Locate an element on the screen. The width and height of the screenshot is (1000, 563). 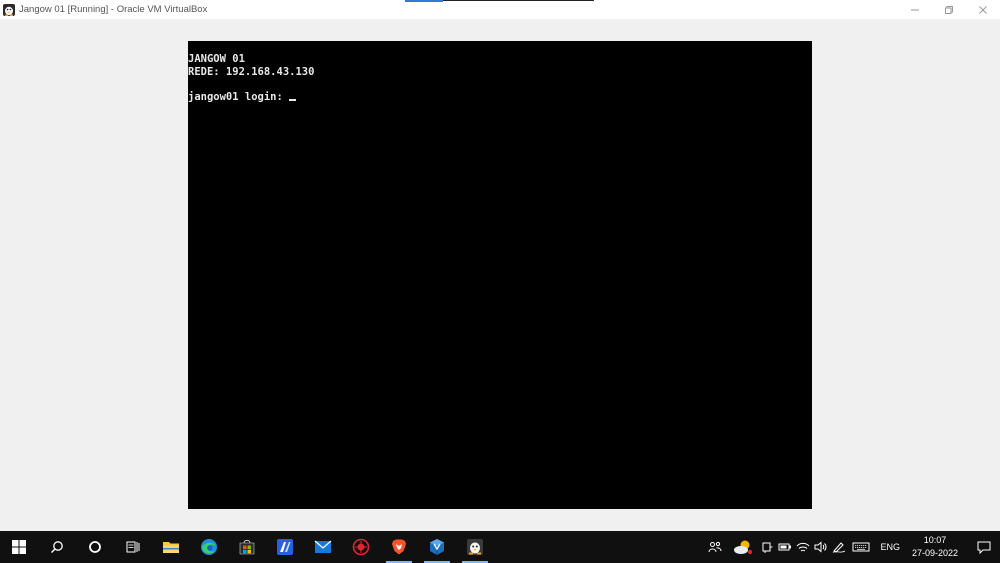
clock-date: 27-09-2022 is located at coordinates (934, 553).